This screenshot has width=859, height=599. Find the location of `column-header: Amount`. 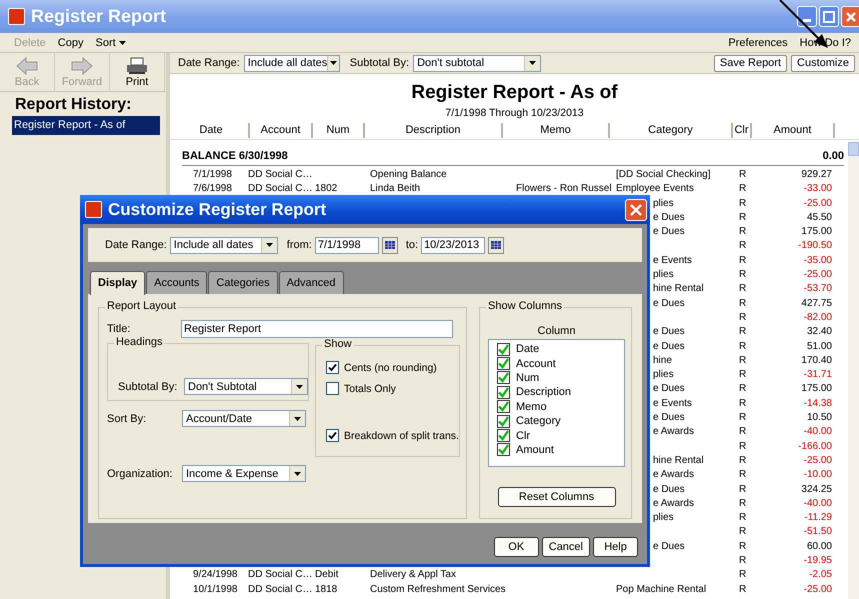

column-header: Amount is located at coordinates (793, 130).